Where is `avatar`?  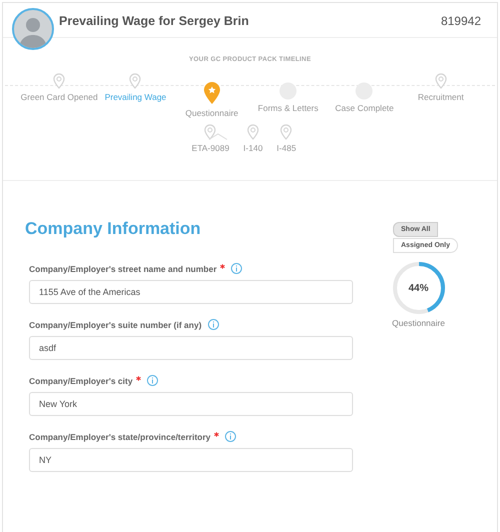
avatar is located at coordinates (33, 29).